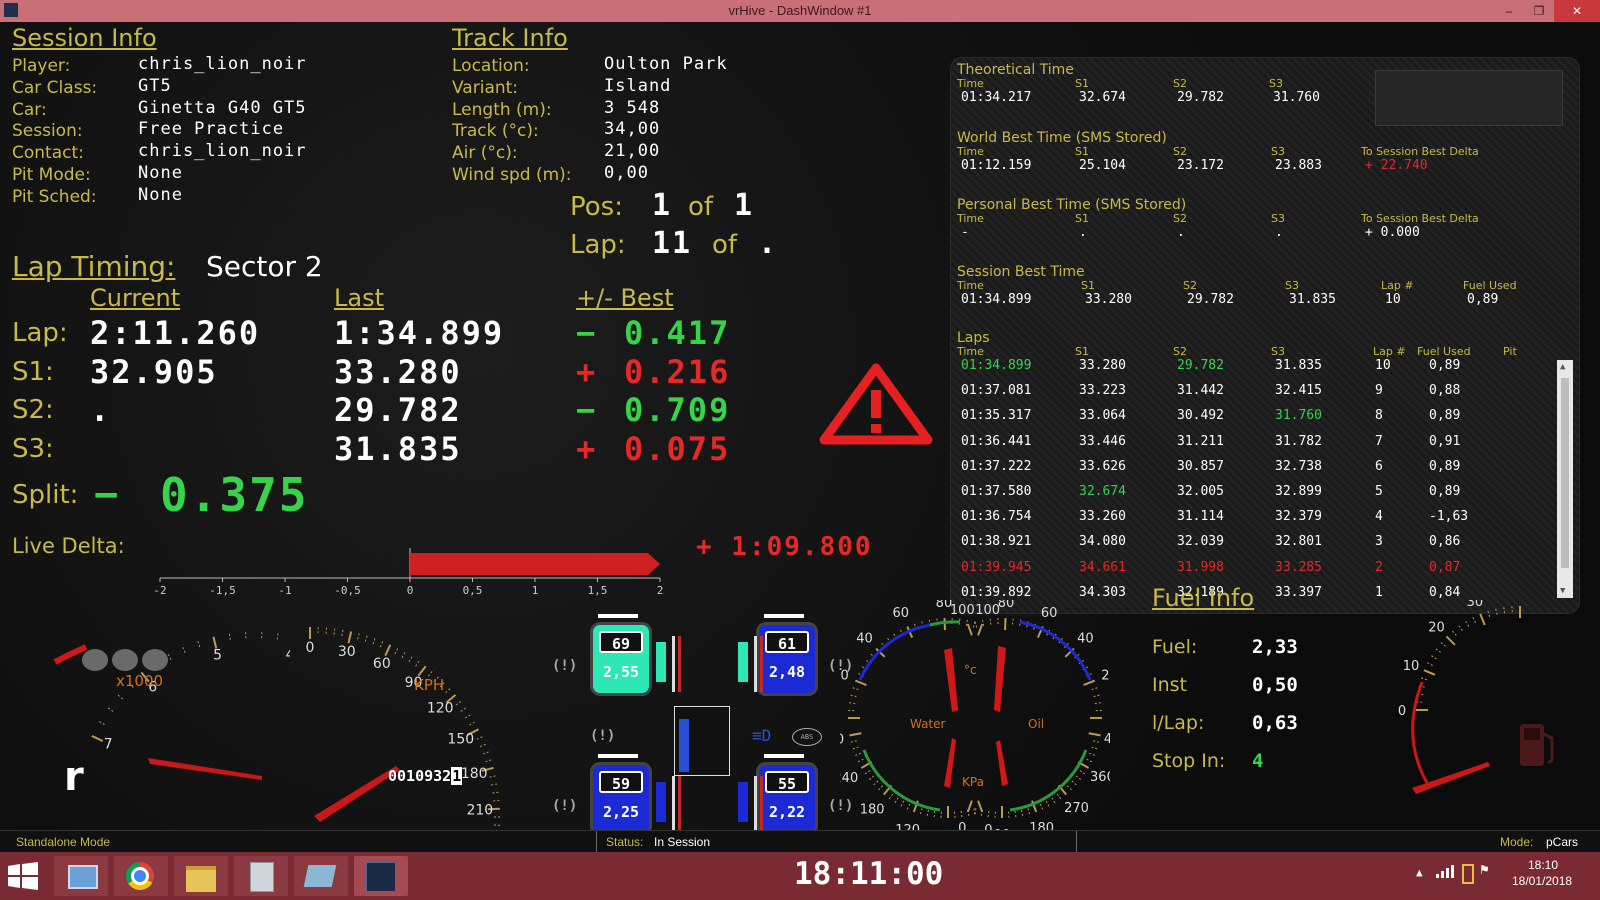  I want to click on live-delta-readout: + 1:09.800, so click(784, 547).